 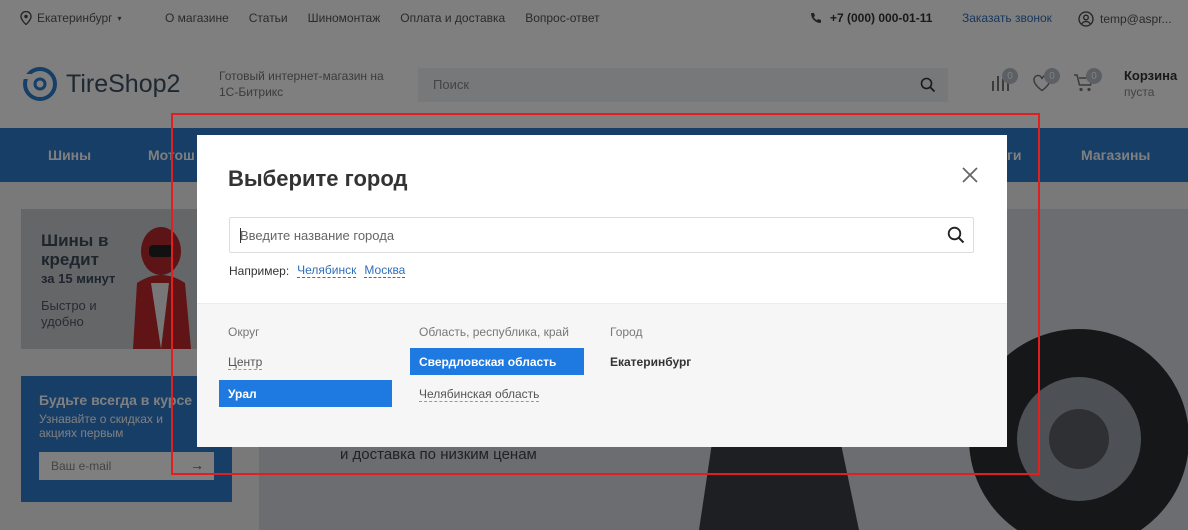 What do you see at coordinates (244, 332) in the screenshot?
I see `district-column-header: Округ` at bounding box center [244, 332].